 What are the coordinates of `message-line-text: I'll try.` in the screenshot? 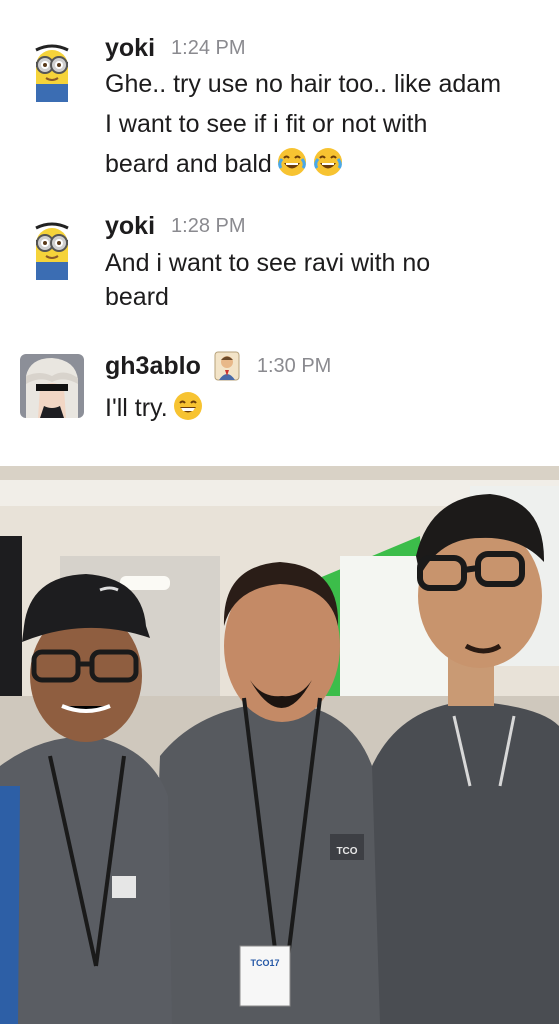 It's located at (136, 408).